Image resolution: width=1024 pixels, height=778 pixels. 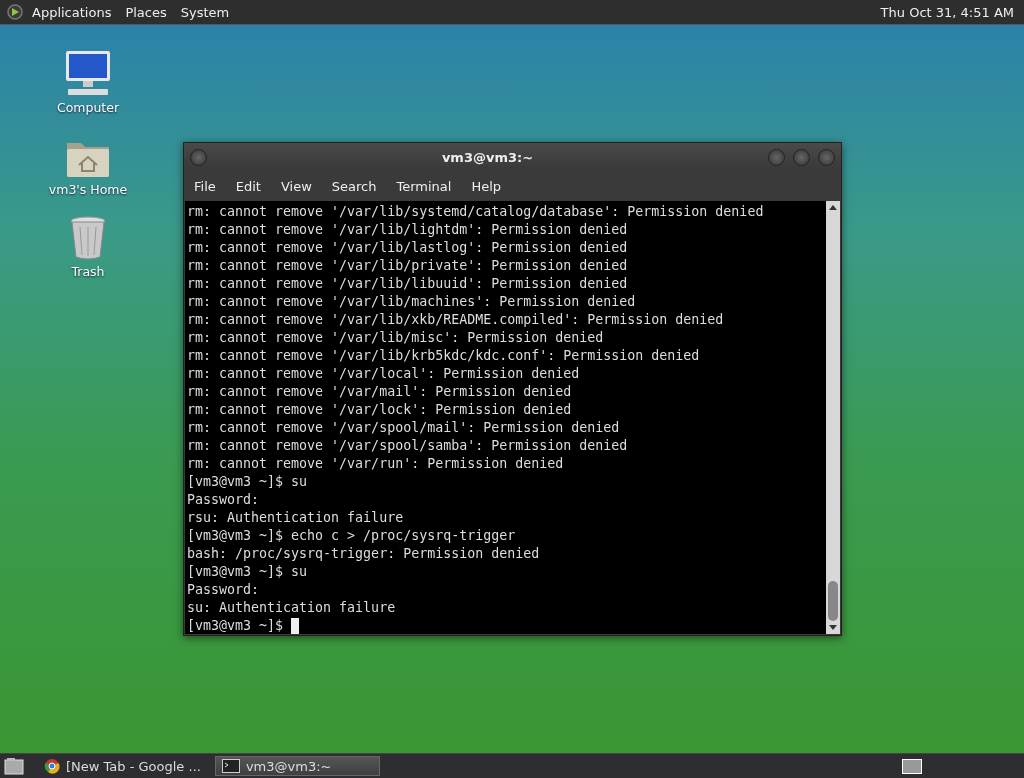 What do you see at coordinates (456, 320) in the screenshot?
I see `terminal-line: rm: cannot remove '/var/lib/xkb/README.compiled': Permission denied` at bounding box center [456, 320].